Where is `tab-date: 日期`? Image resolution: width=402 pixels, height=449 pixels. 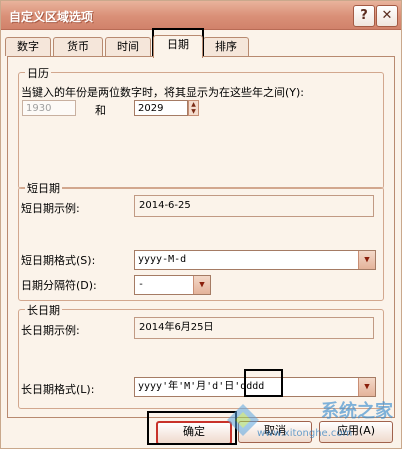 tab-date: 日期 is located at coordinates (178, 46).